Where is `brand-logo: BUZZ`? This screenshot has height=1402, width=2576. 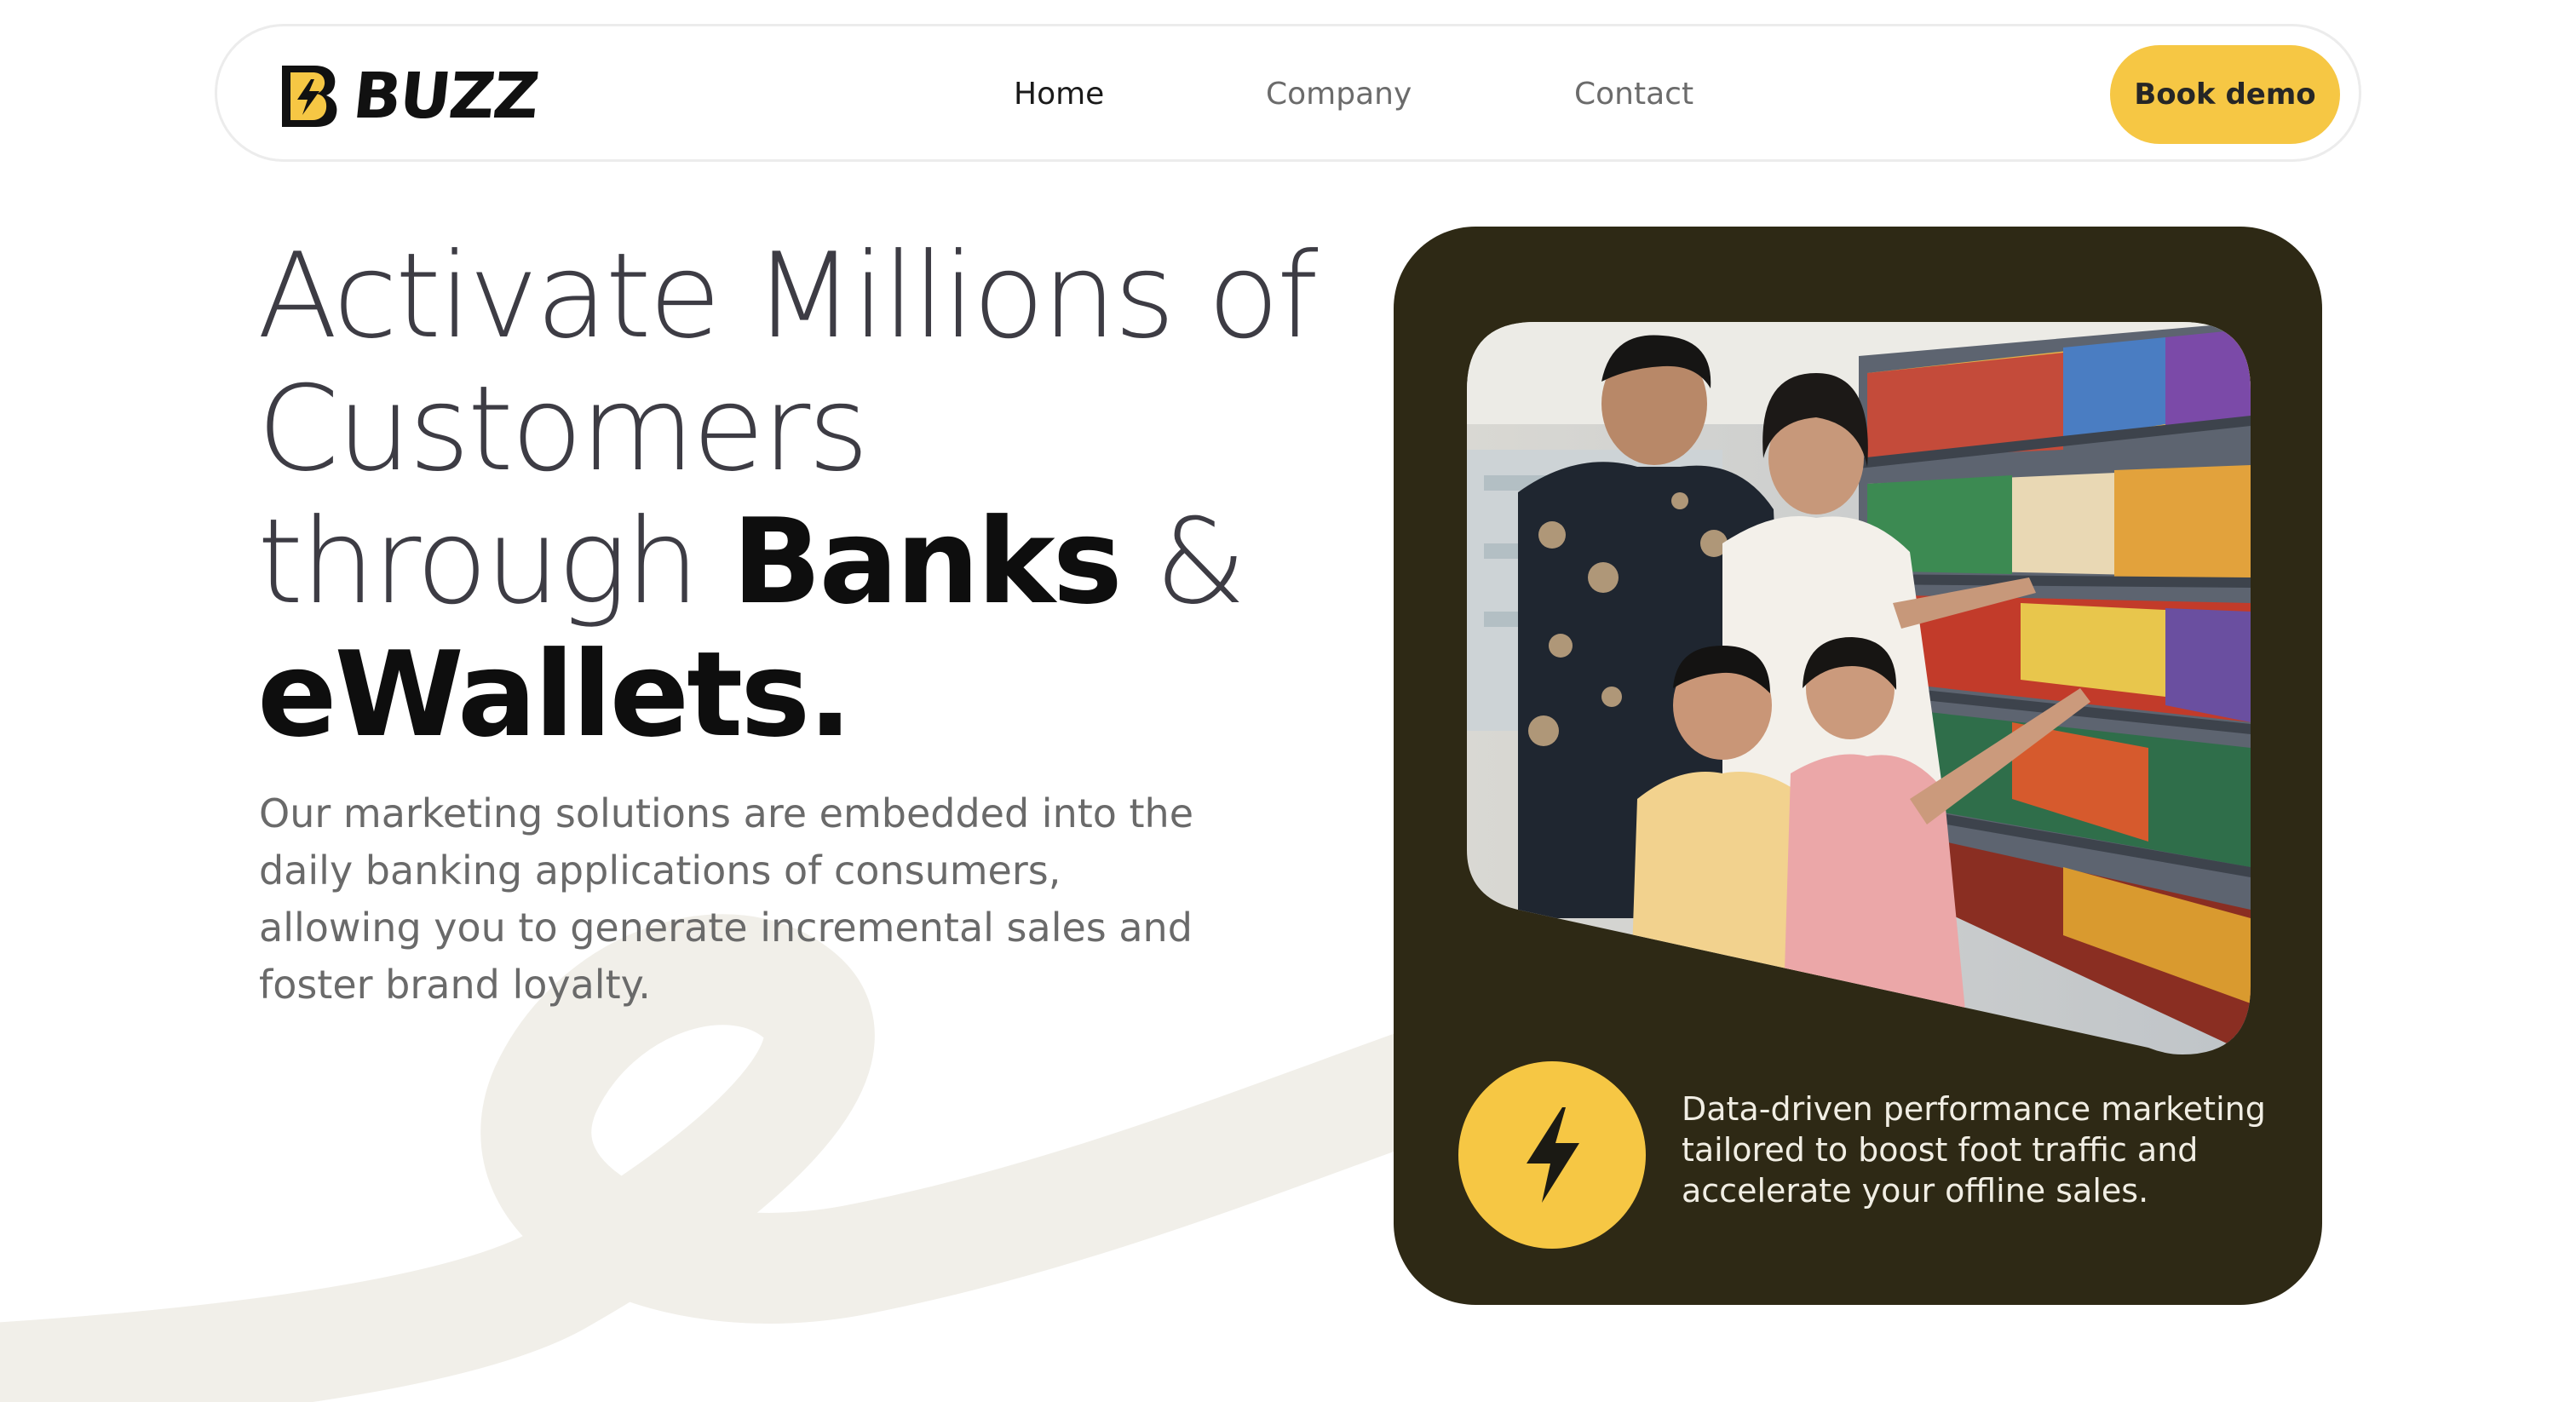 brand-logo: BUZZ is located at coordinates (411, 96).